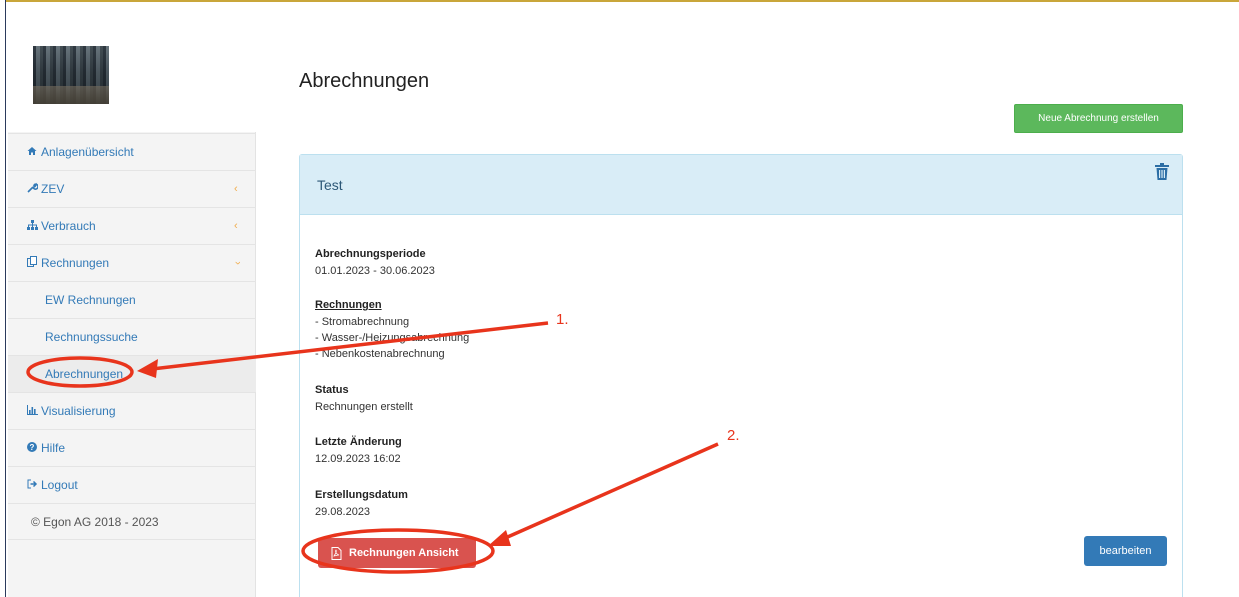 The image size is (1239, 597). I want to click on view-invoices-button: Rechnungen Ansicht, so click(397, 553).